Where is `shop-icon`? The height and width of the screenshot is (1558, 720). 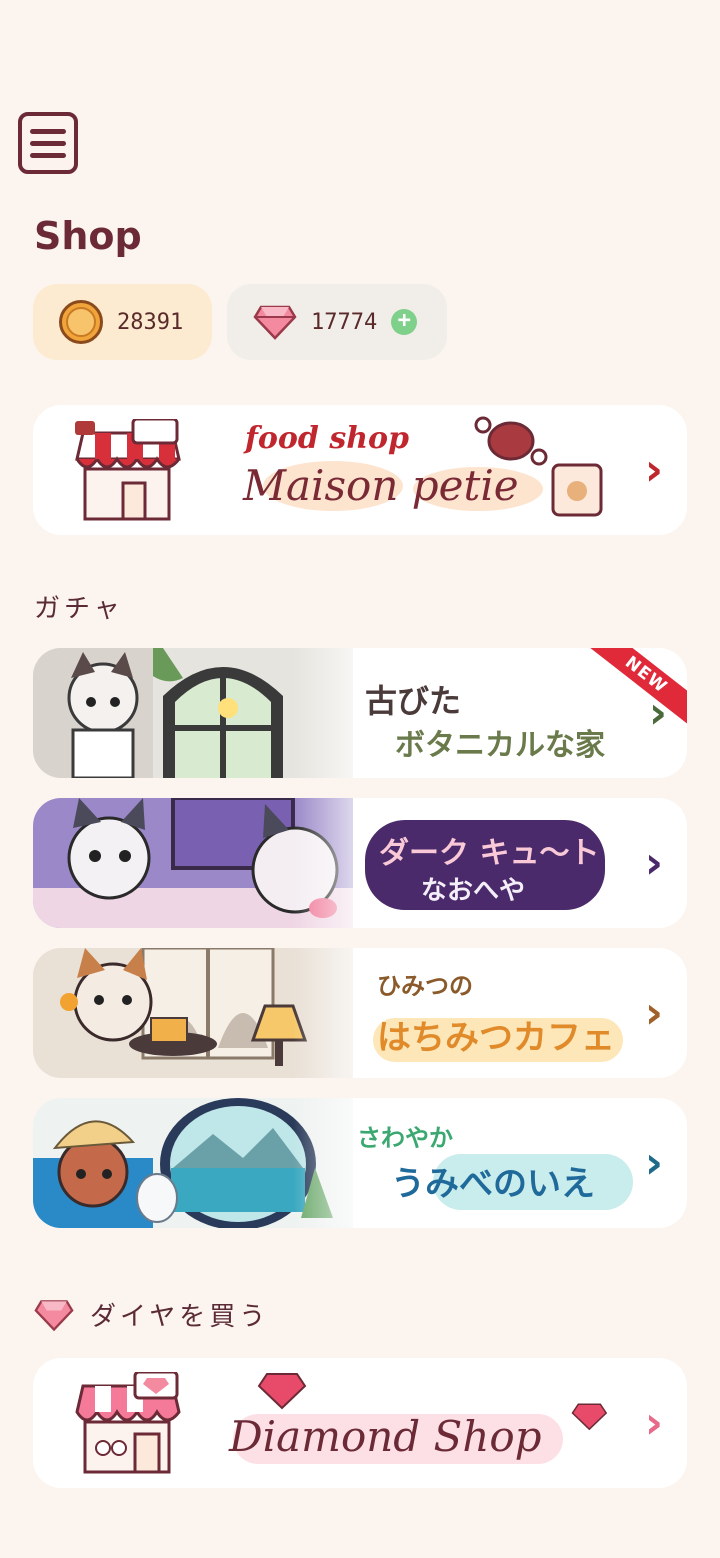 shop-icon is located at coordinates (128, 470).